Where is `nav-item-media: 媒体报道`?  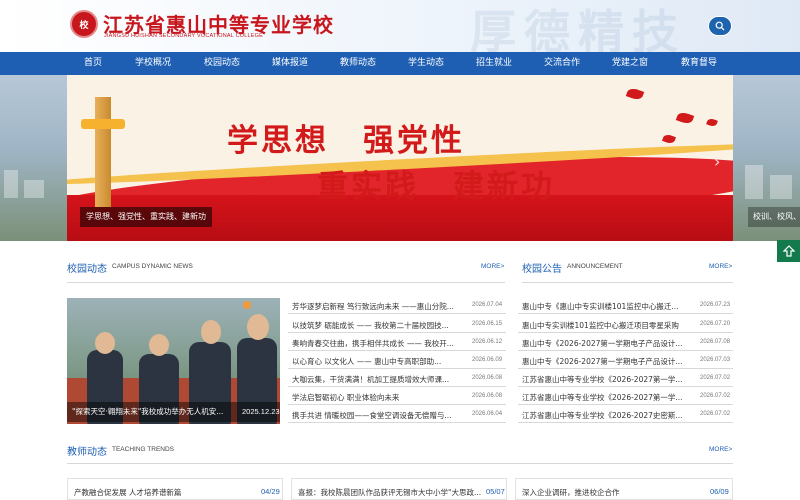 nav-item-media: 媒体报道 is located at coordinates (290, 63).